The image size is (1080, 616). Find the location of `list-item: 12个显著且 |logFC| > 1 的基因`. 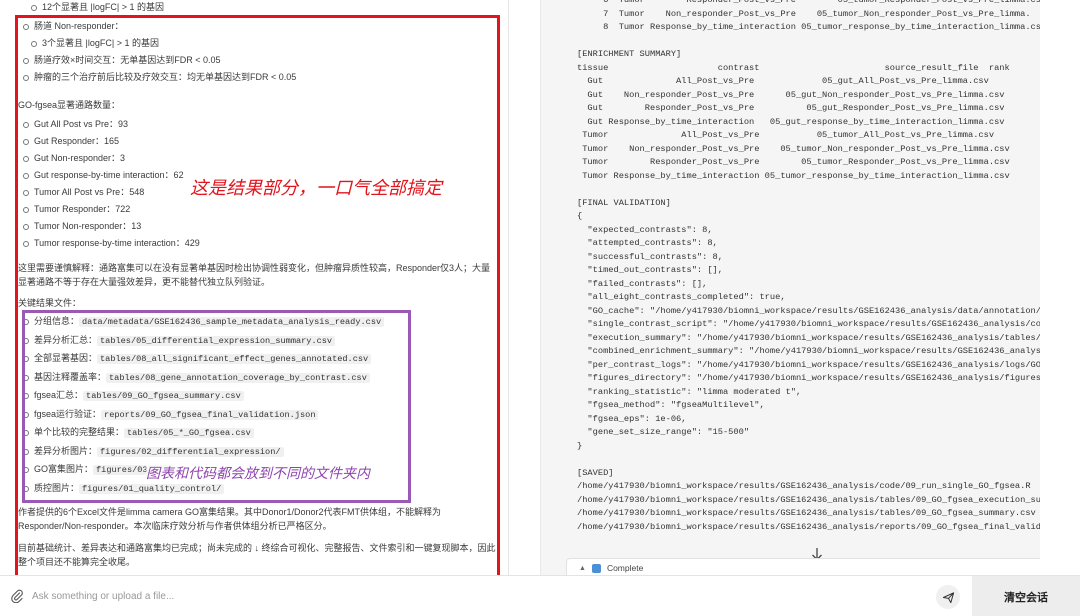

list-item: 12个显著且 |logFC| > 1 的基因 is located at coordinates (259, 8).